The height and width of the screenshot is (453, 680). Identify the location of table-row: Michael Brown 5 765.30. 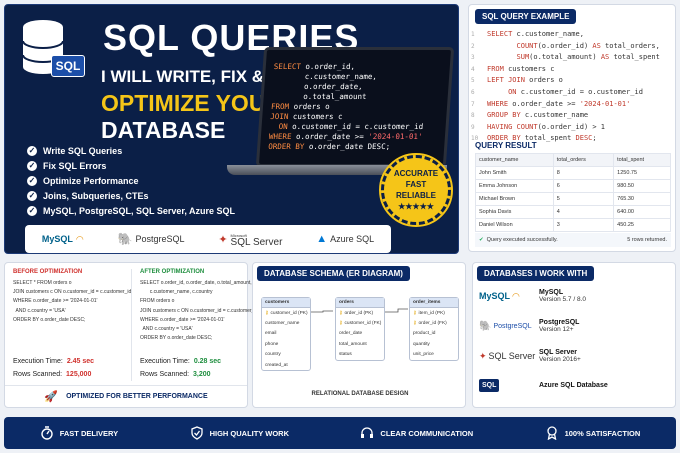
(573, 199).